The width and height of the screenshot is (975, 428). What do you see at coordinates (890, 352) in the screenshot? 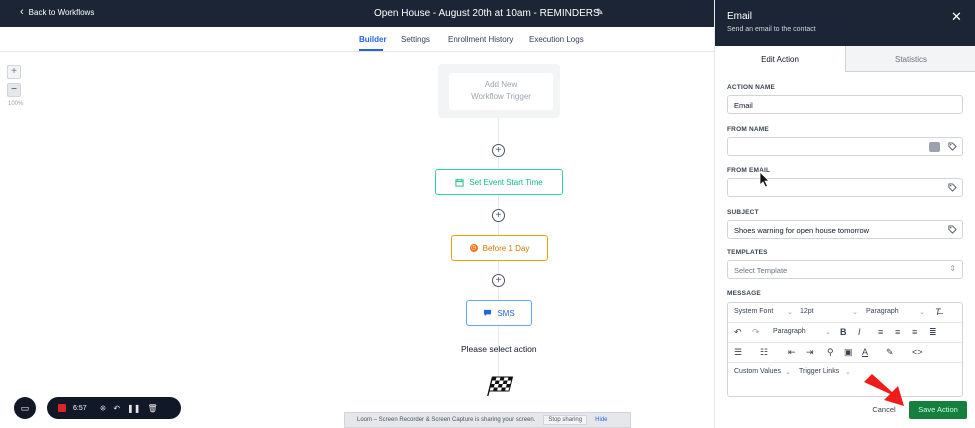
I see `highlight-icon: ✎` at bounding box center [890, 352].